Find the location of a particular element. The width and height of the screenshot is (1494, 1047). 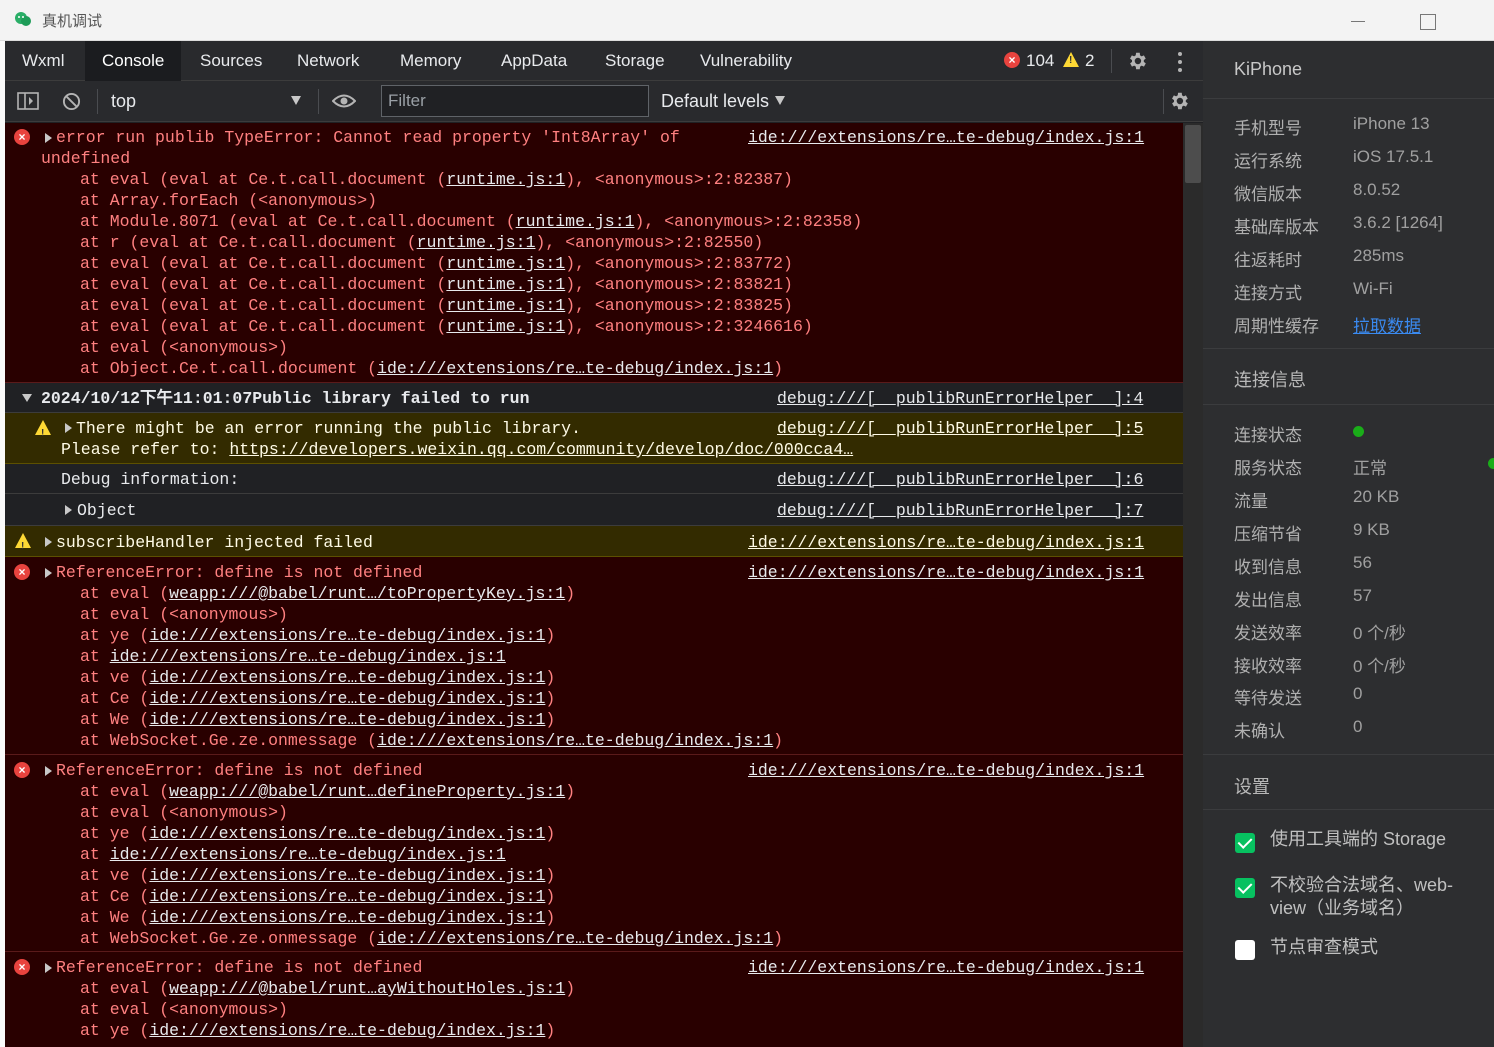

collapse-arrow-icon is located at coordinates (27, 398).